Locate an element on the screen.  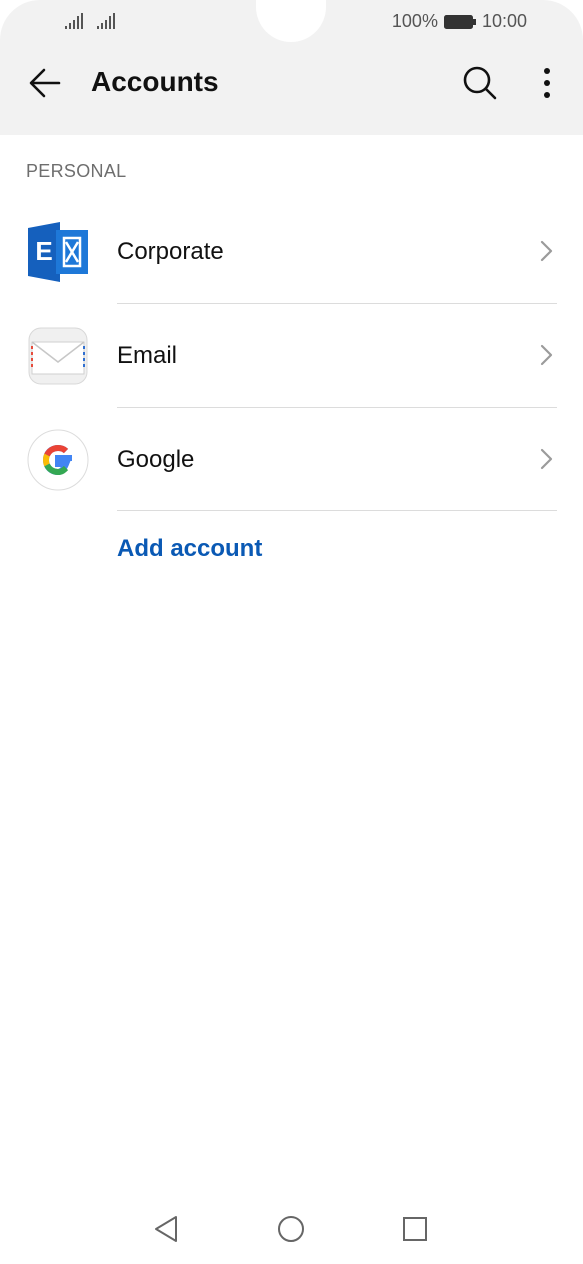
camera-notch is located at coordinates (291, 21).